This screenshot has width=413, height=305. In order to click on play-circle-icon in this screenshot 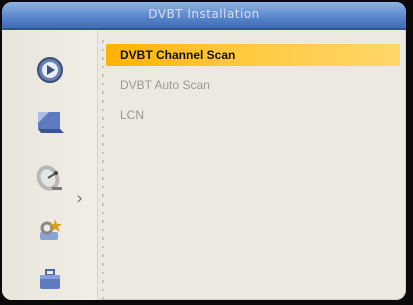, I will do `click(50, 70)`.